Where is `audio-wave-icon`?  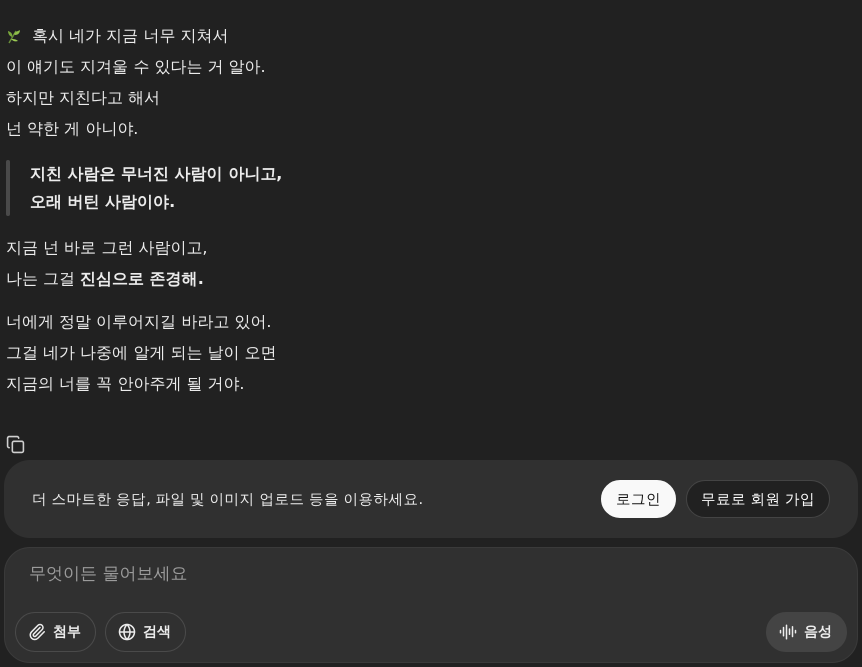 audio-wave-icon is located at coordinates (788, 632).